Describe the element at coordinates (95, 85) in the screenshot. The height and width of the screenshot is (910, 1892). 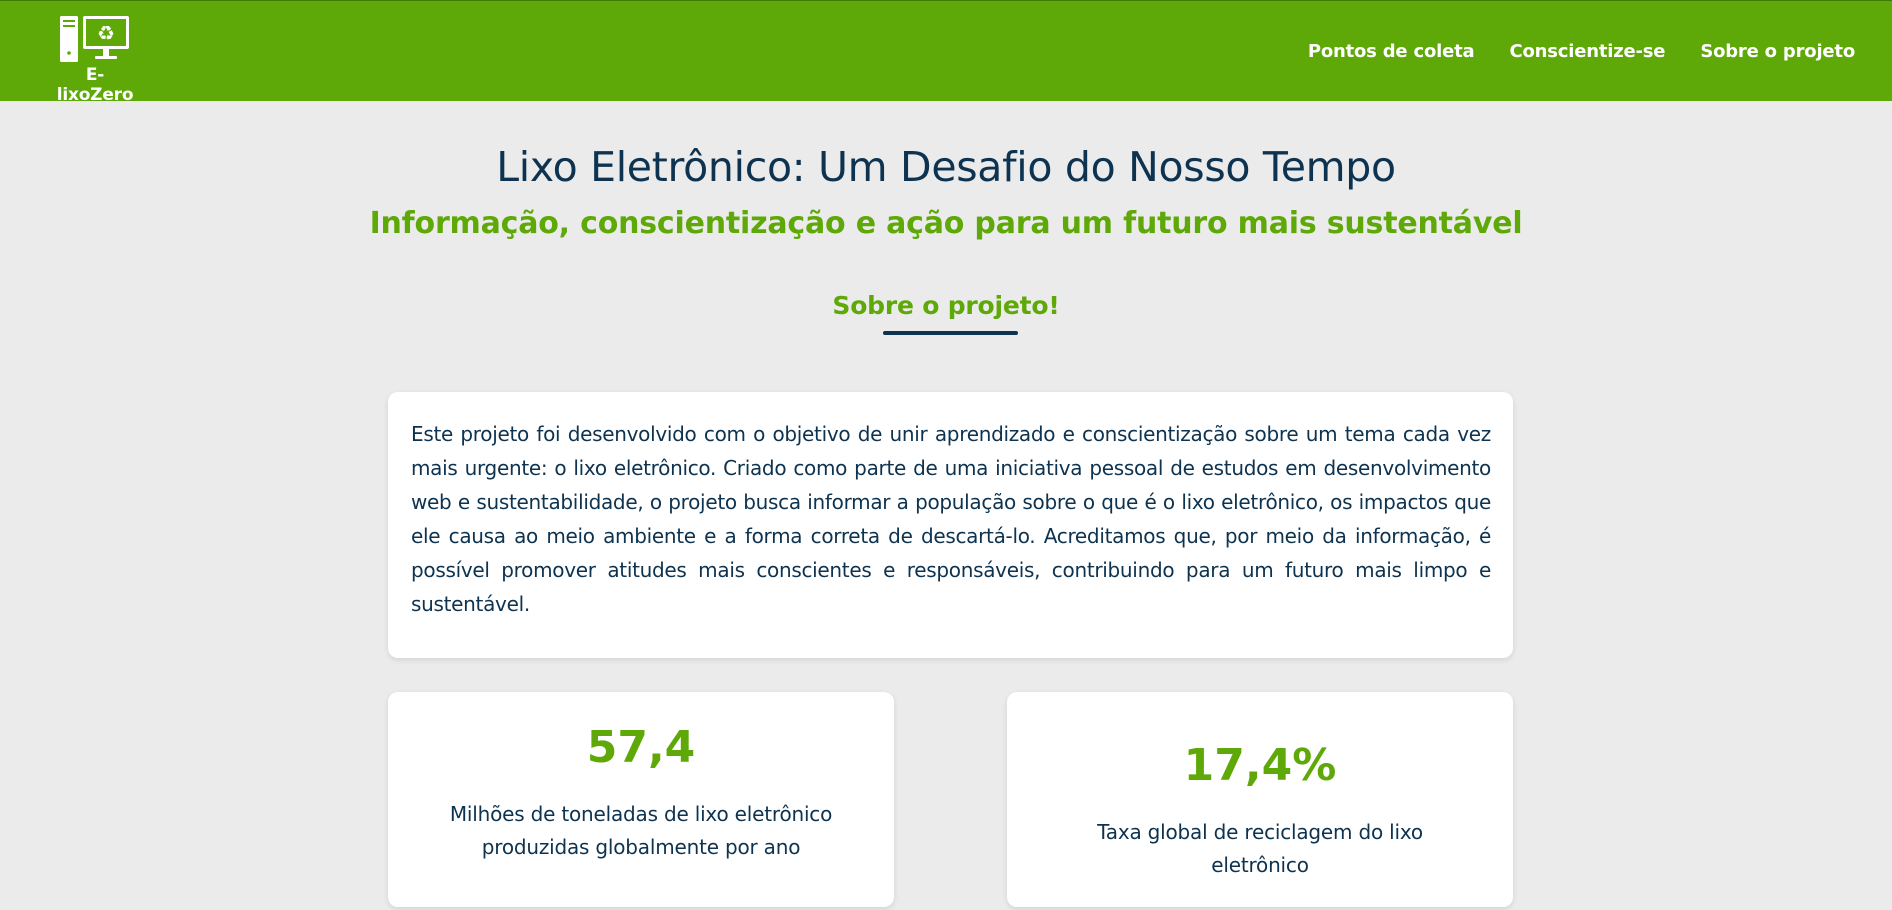
I see `logo-text: E-lixoZero` at that location.